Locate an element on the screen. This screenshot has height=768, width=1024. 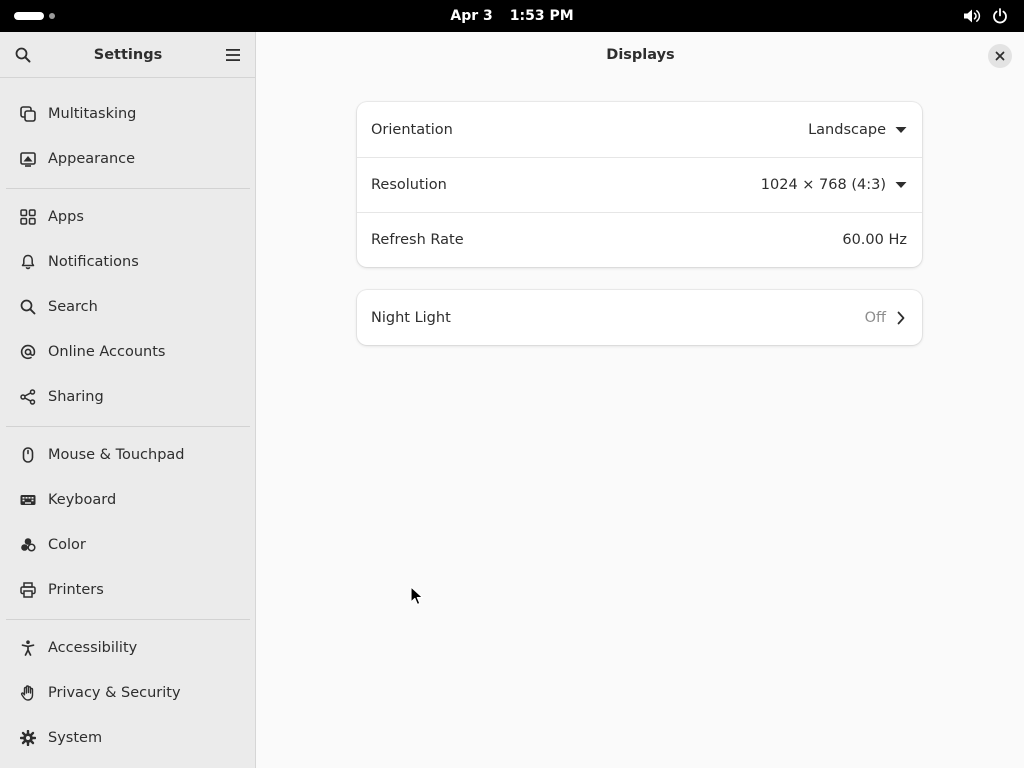
clock: Apr 3 1:53 PM is located at coordinates (512, 16).